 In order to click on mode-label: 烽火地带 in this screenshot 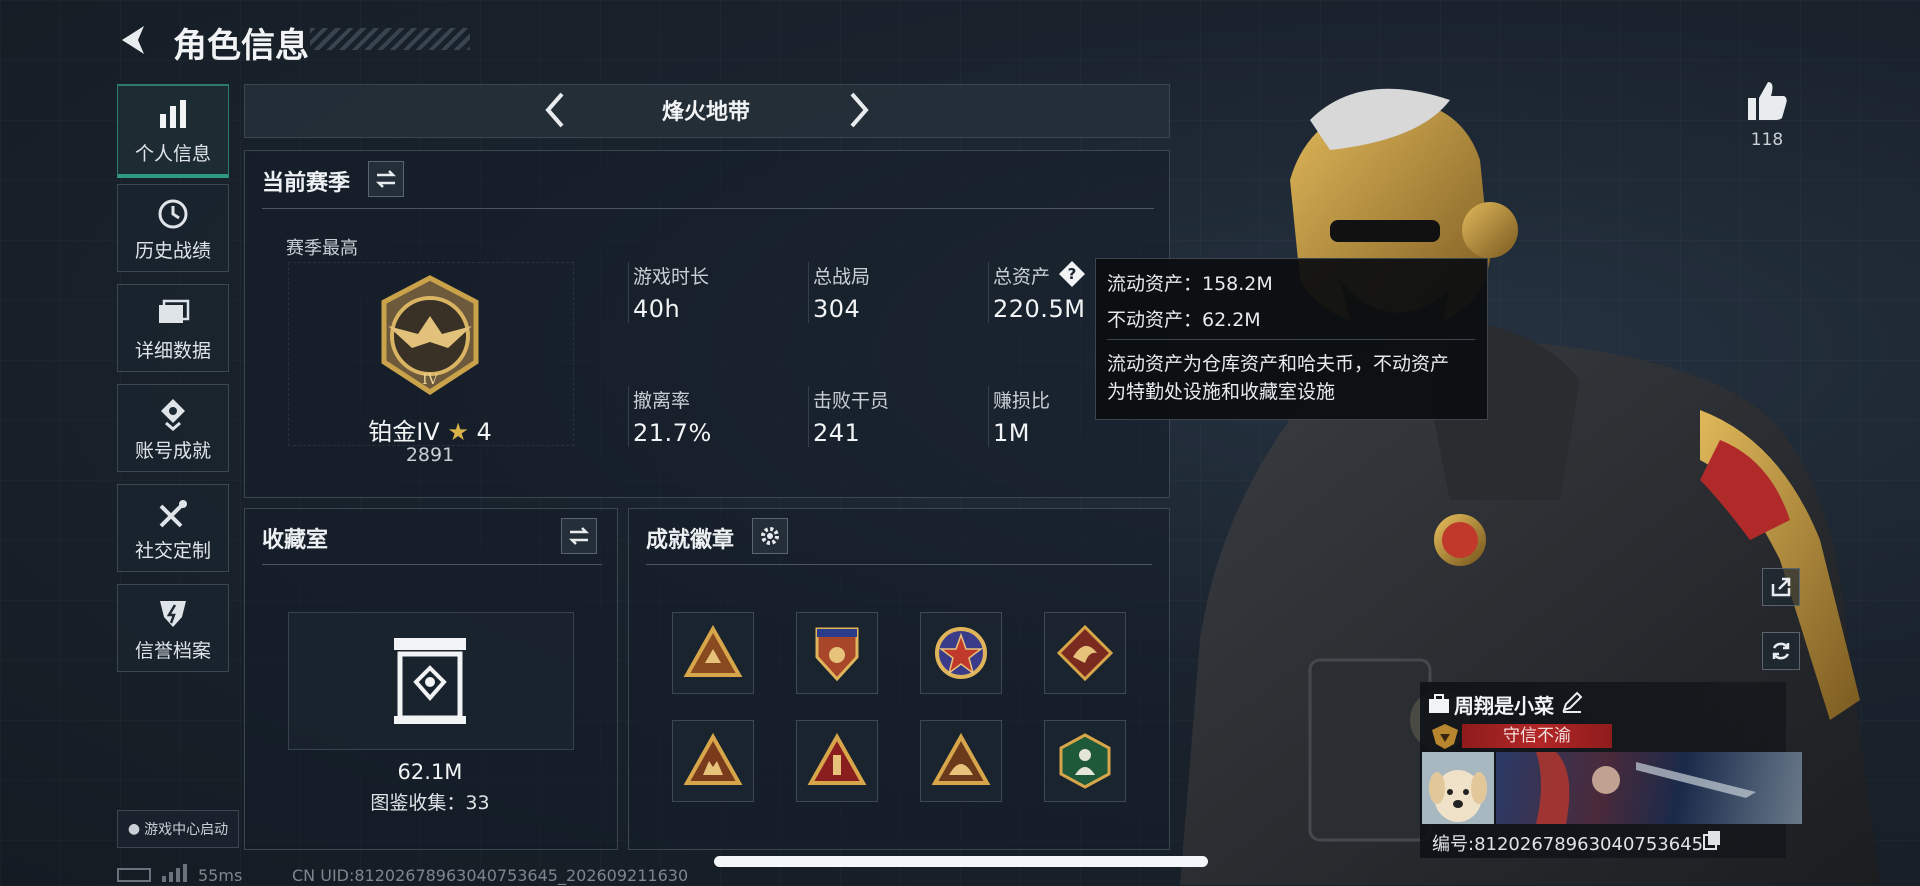, I will do `click(705, 112)`.